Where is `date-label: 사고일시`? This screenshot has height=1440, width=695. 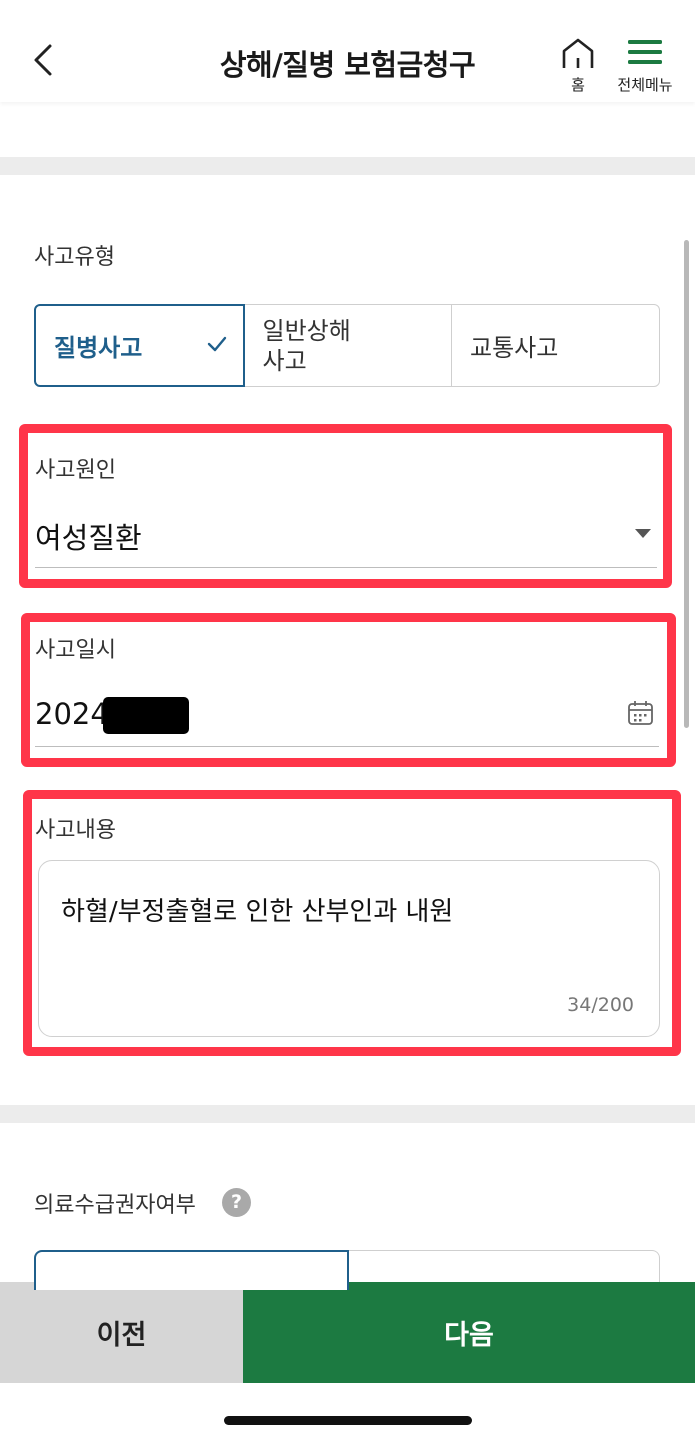 date-label: 사고일시 is located at coordinates (75, 650).